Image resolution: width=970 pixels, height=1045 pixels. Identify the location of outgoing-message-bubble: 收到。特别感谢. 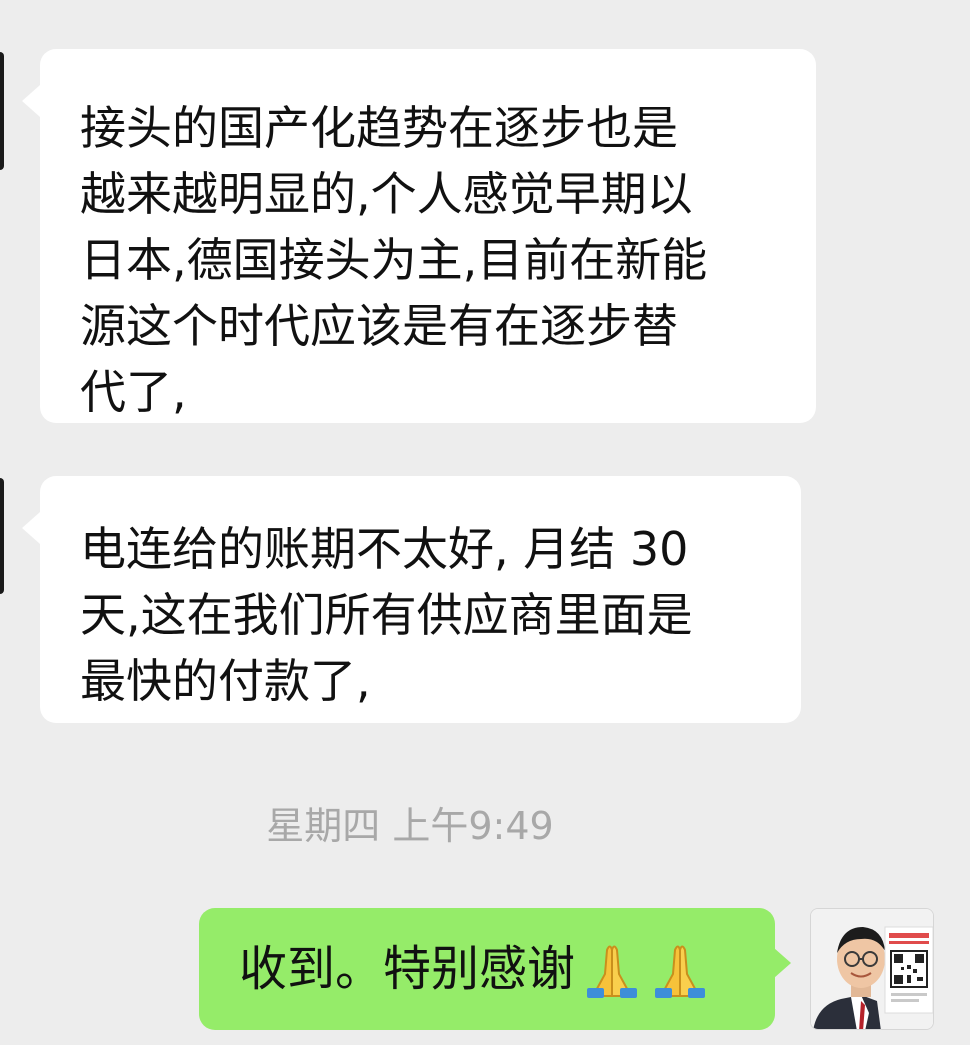
(495, 969).